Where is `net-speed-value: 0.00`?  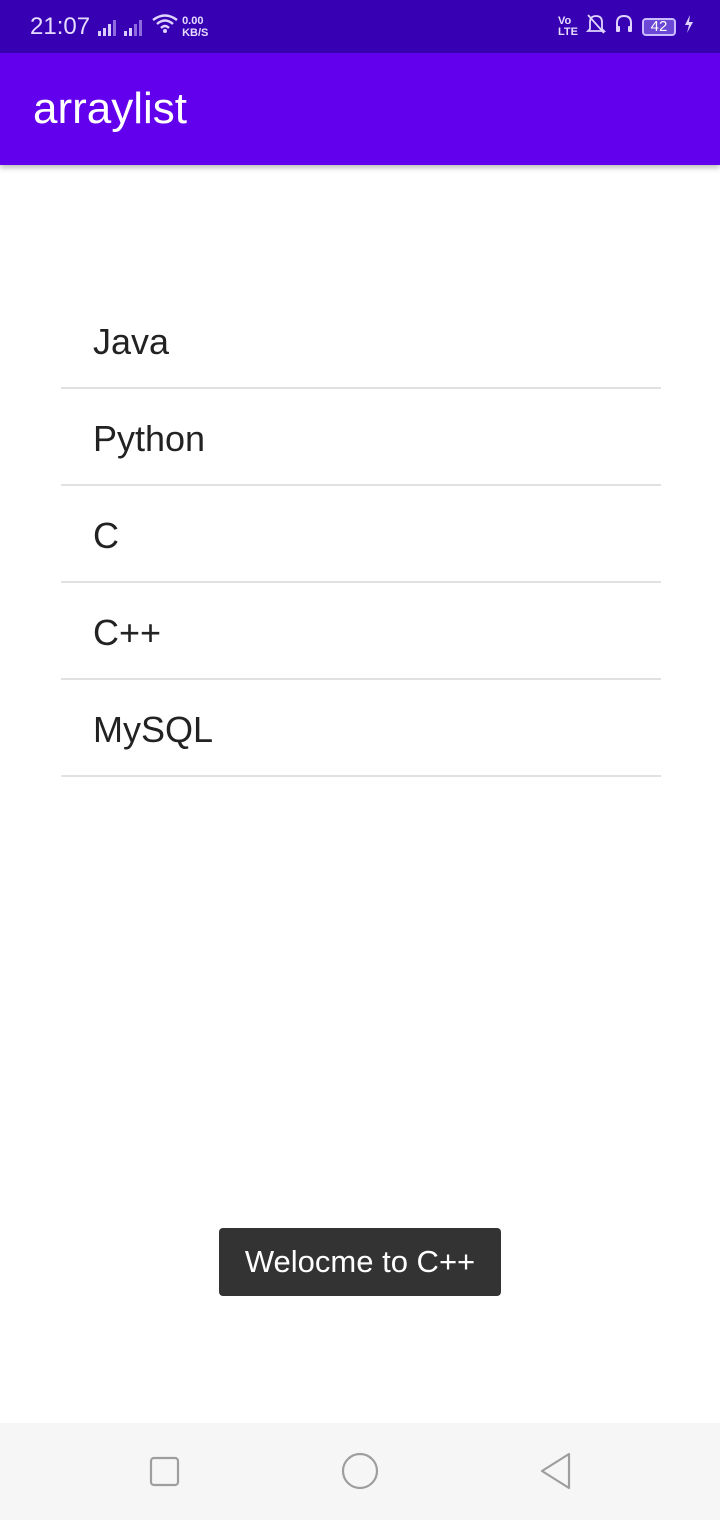
net-speed-value: 0.00 is located at coordinates (193, 20).